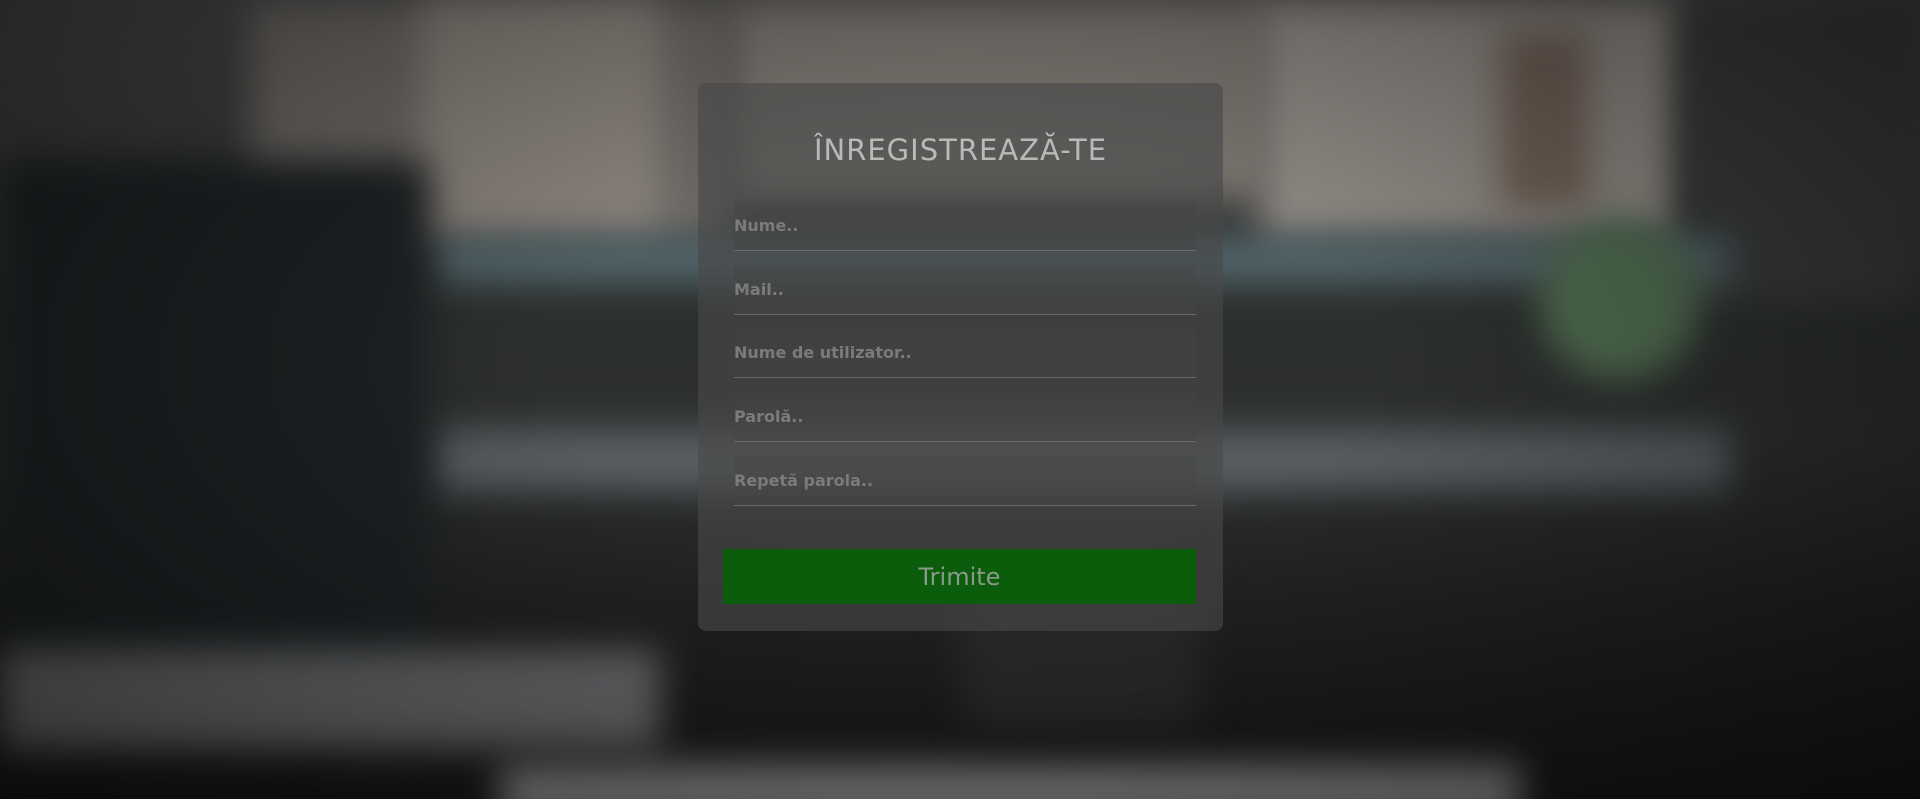 This screenshot has width=1920, height=799. Describe the element at coordinates (965, 417) in the screenshot. I see `password-field` at that location.